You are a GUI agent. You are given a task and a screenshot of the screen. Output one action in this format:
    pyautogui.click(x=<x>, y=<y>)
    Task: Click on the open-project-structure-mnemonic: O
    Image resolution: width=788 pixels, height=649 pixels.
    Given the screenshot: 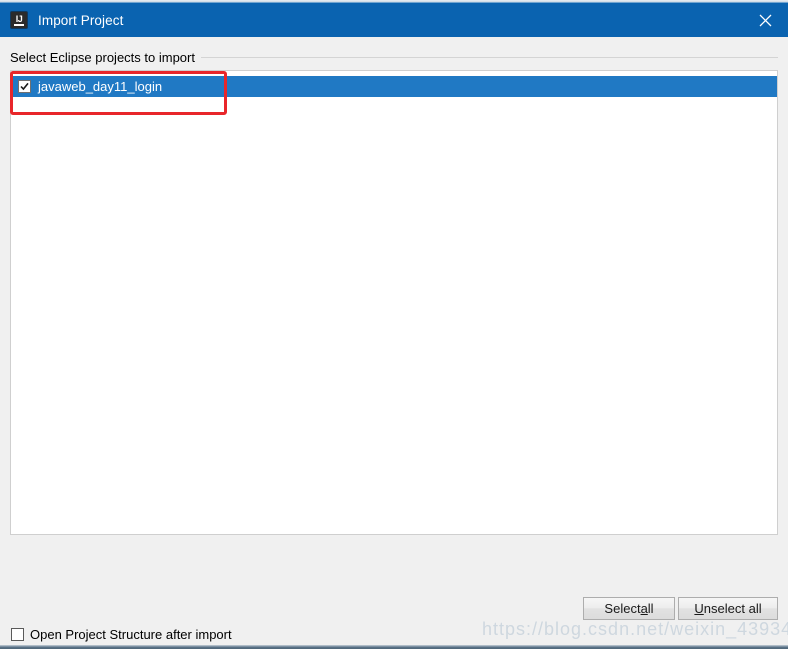 What is the action you would take?
    pyautogui.click(x=35, y=634)
    